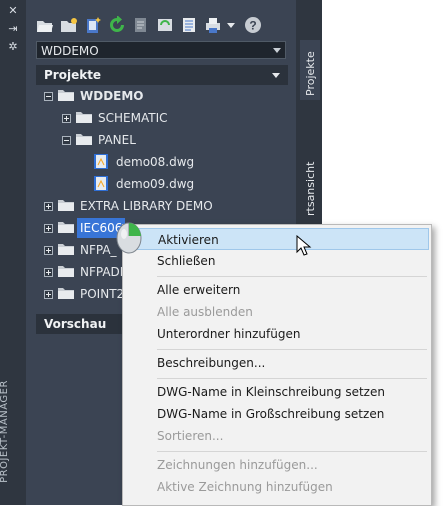 The height and width of the screenshot is (506, 444). I want to click on rebuild-icon, so click(165, 25).